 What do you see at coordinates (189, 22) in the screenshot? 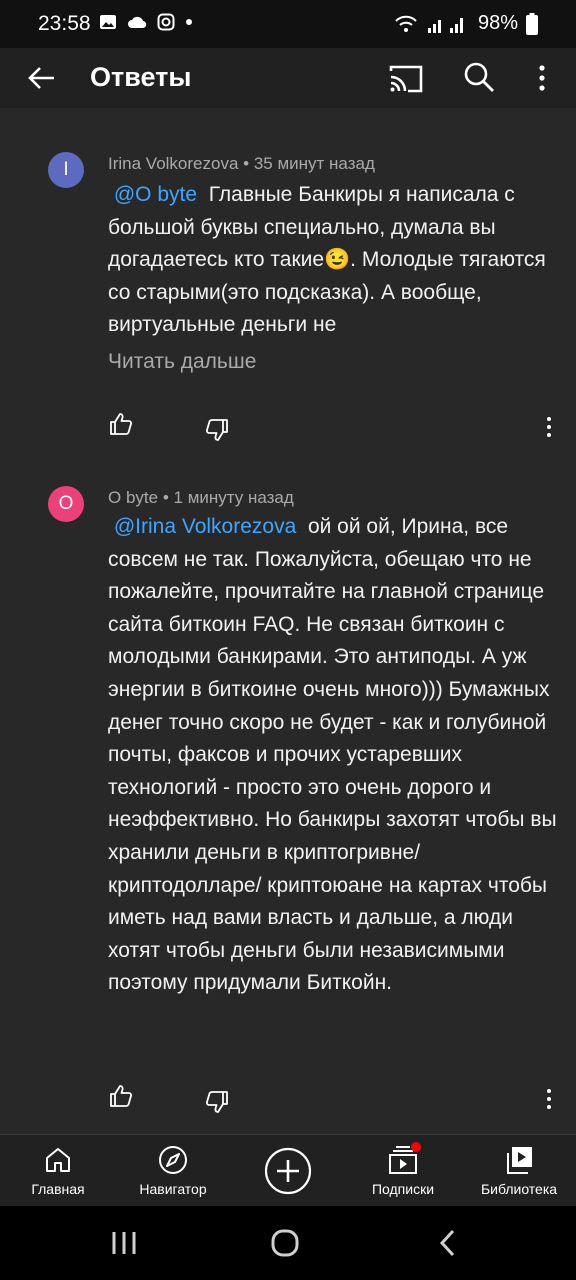
I see `dot-icon` at bounding box center [189, 22].